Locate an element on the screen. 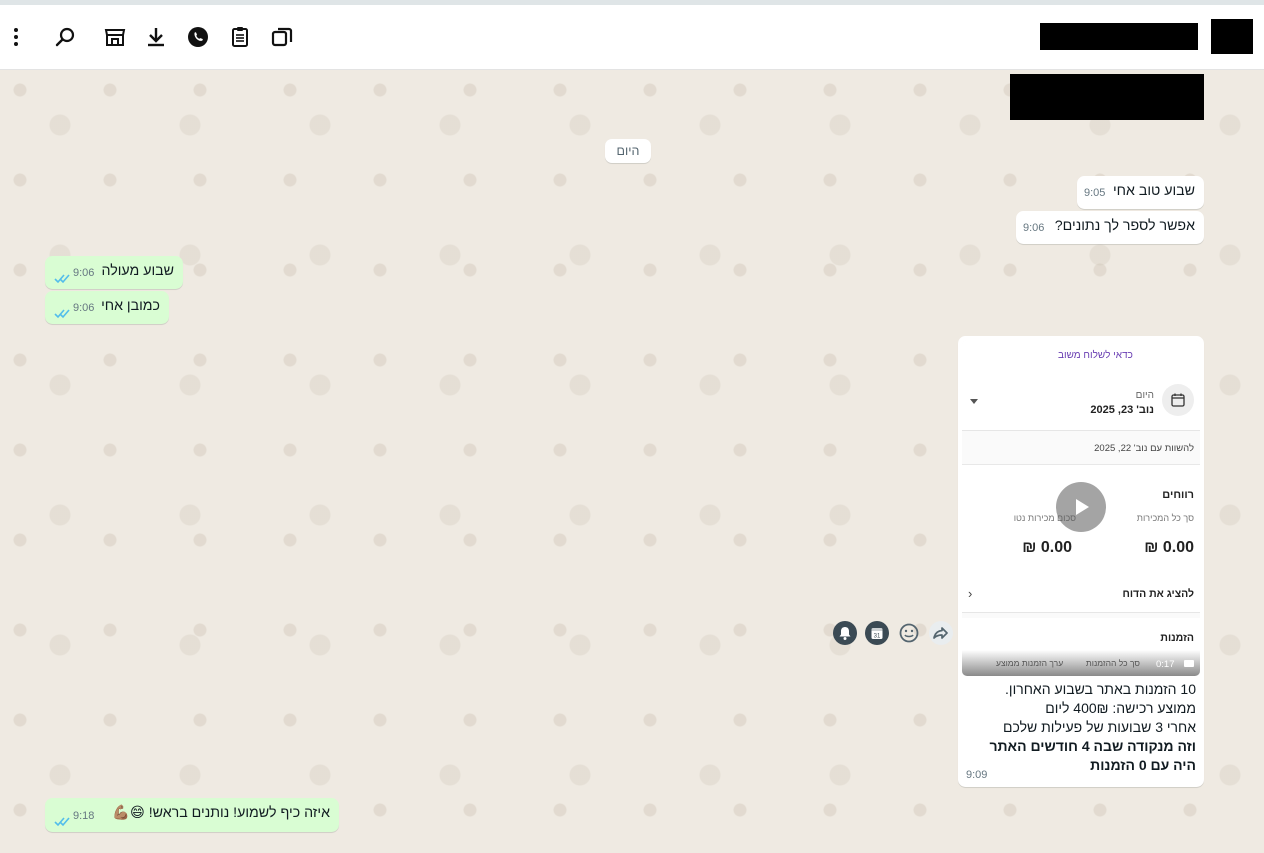 The image size is (1264, 853). caption-line: 10 הזמנות באתר בשבוע האחרון. is located at coordinates (1100, 689).